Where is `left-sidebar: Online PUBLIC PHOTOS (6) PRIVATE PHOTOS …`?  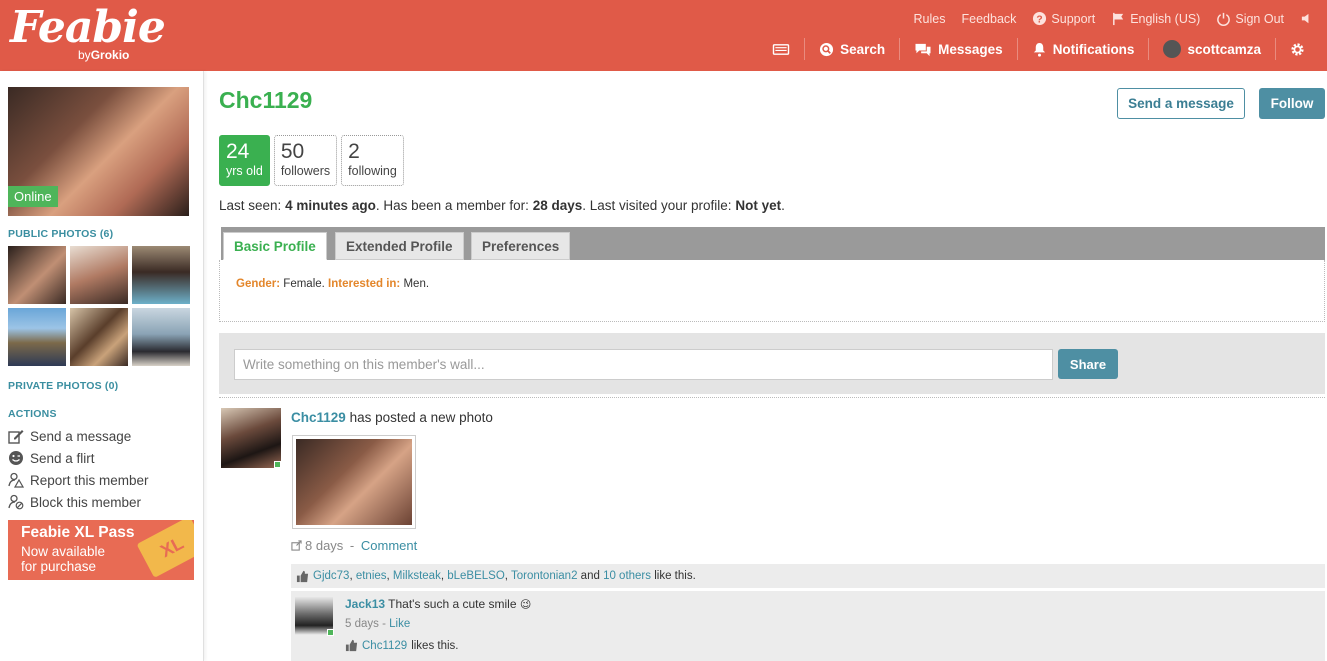
left-sidebar: Online PUBLIC PHOTOS (6) PRIVATE PHOTOS … is located at coordinates (102, 366).